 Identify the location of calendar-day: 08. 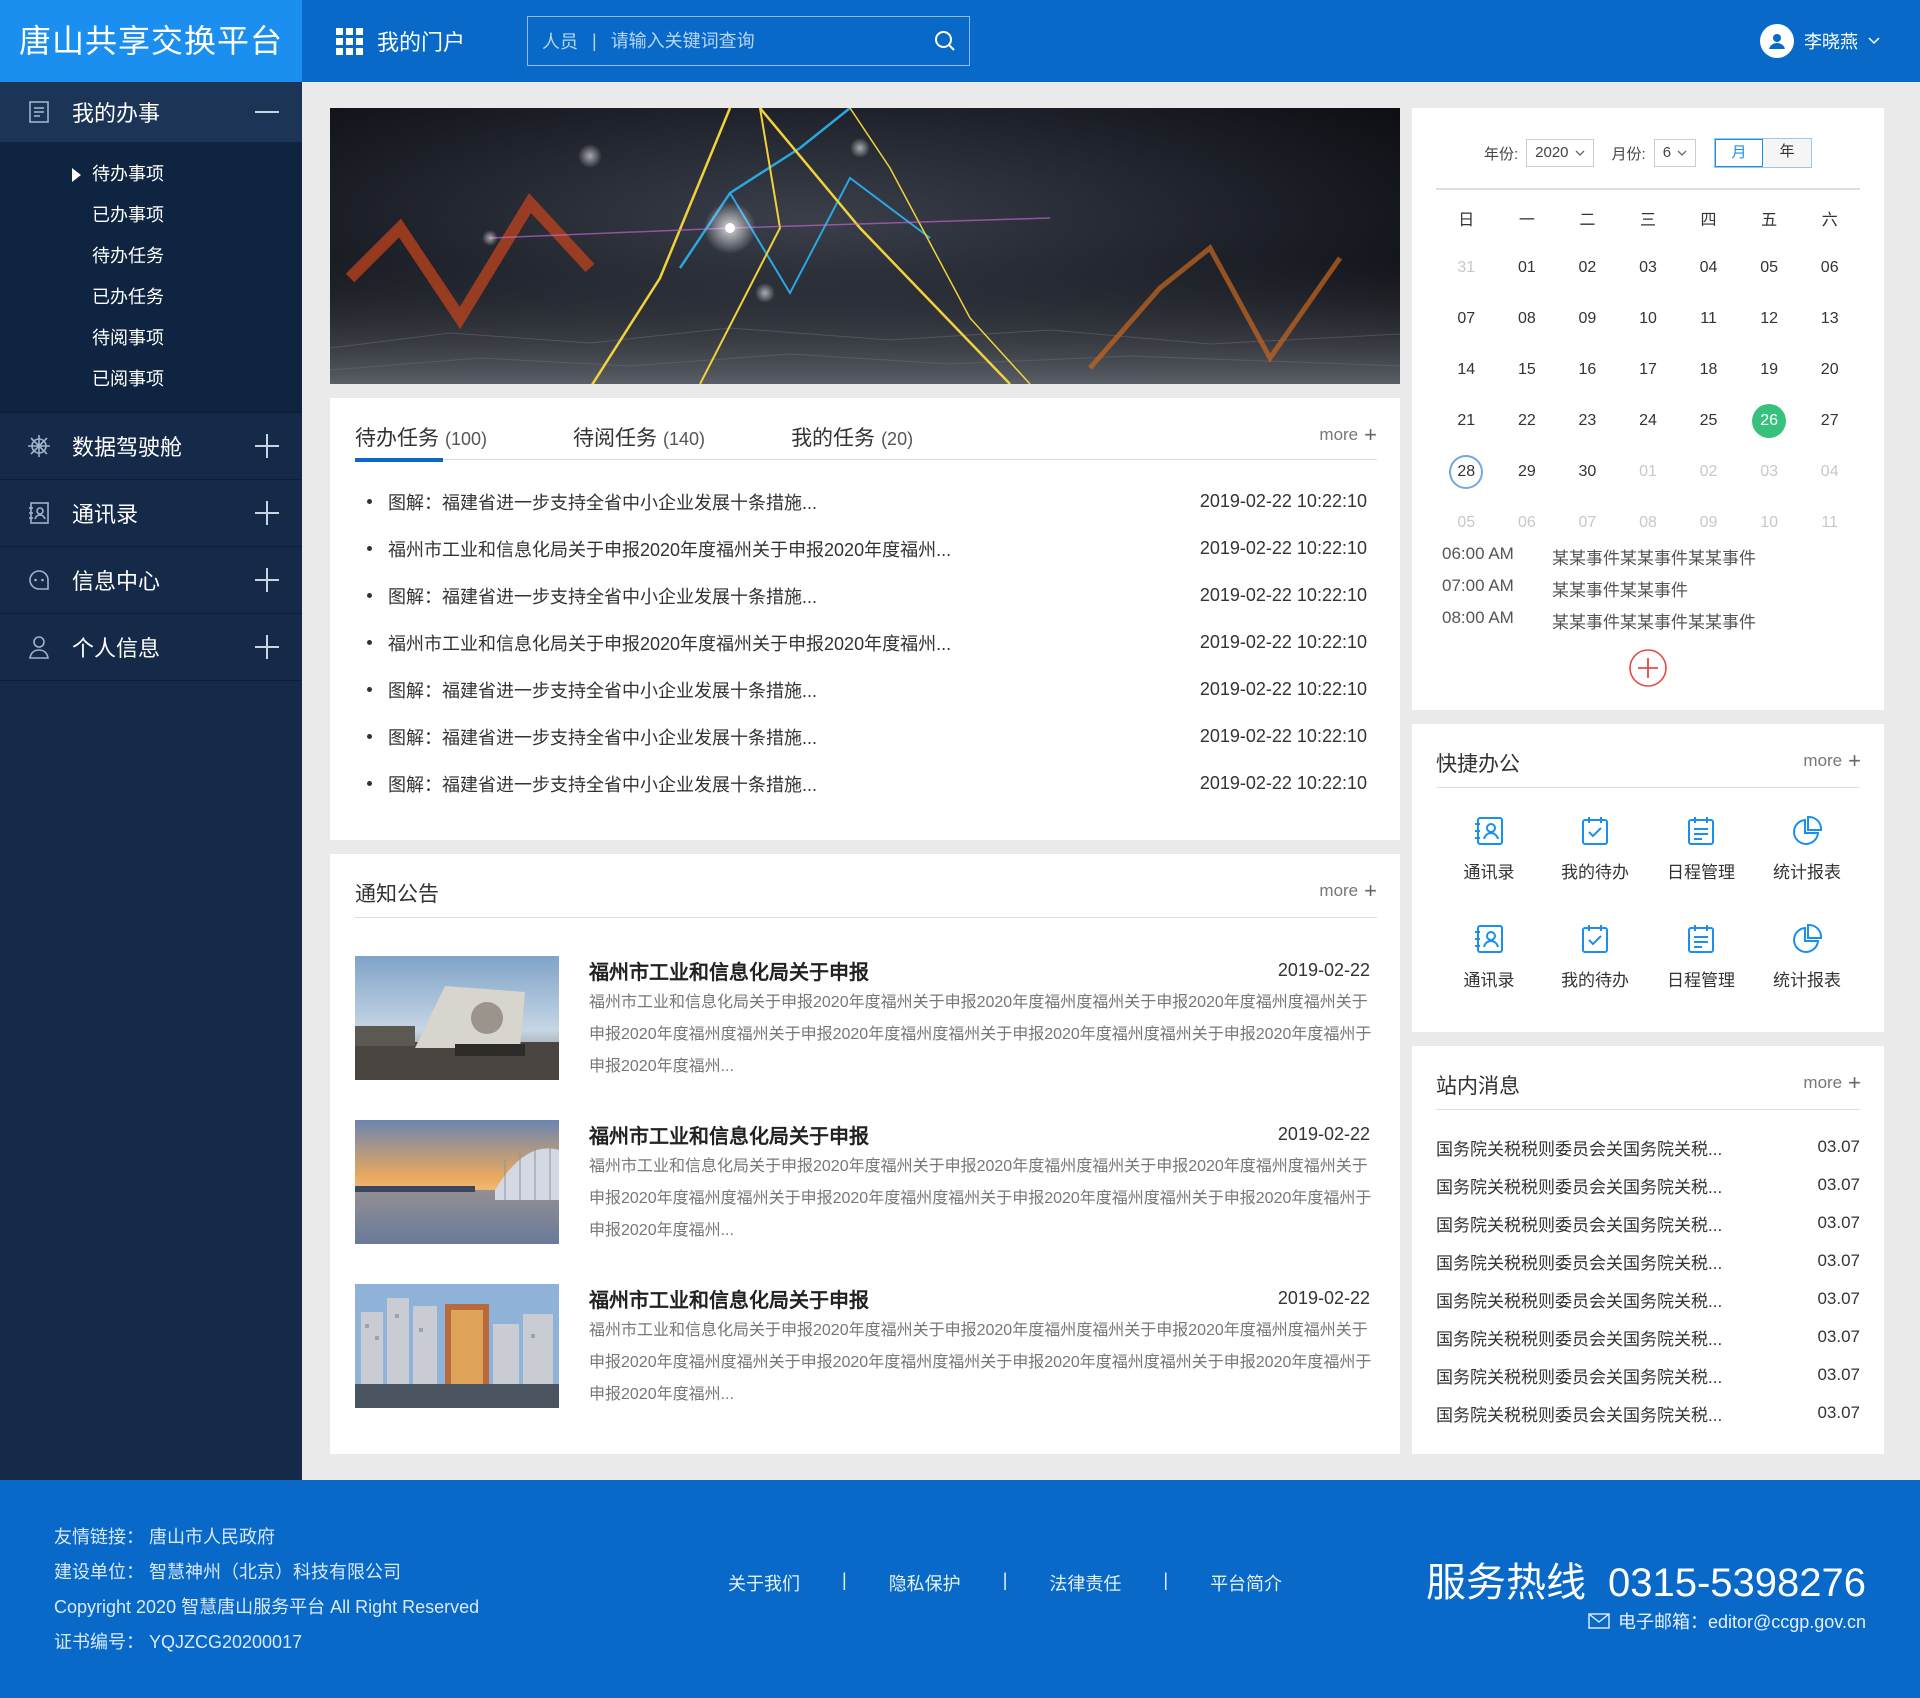
(1527, 318).